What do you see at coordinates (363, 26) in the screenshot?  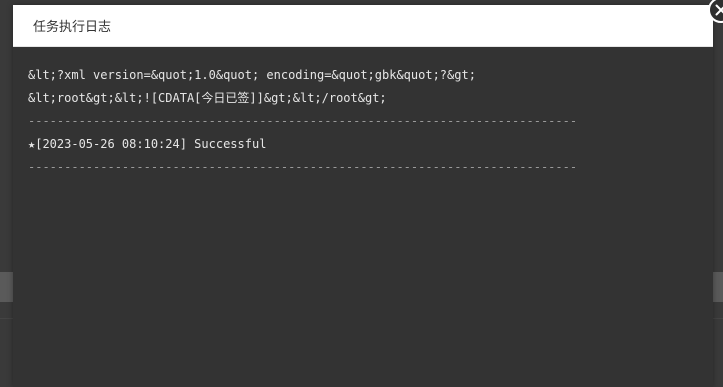 I see `dialog-header: 任务执行日志` at bounding box center [363, 26].